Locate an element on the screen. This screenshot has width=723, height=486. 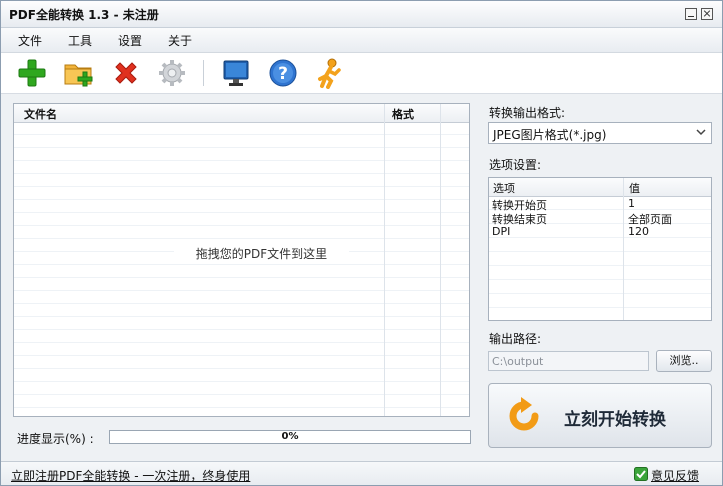
options-label: 选项设置: is located at coordinates (515, 165).